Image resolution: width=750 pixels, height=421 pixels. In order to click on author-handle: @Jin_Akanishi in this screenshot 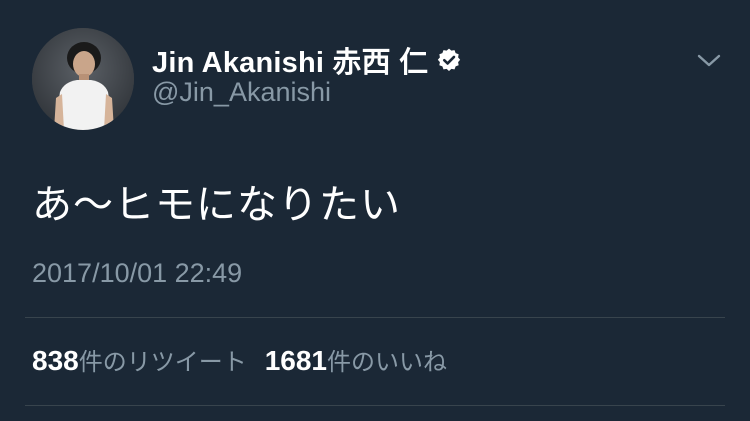, I will do `click(241, 92)`.